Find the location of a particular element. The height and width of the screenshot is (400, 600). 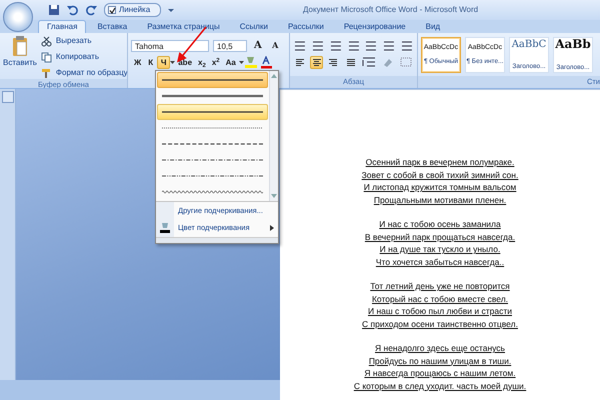

align-center-button is located at coordinates (316, 62).